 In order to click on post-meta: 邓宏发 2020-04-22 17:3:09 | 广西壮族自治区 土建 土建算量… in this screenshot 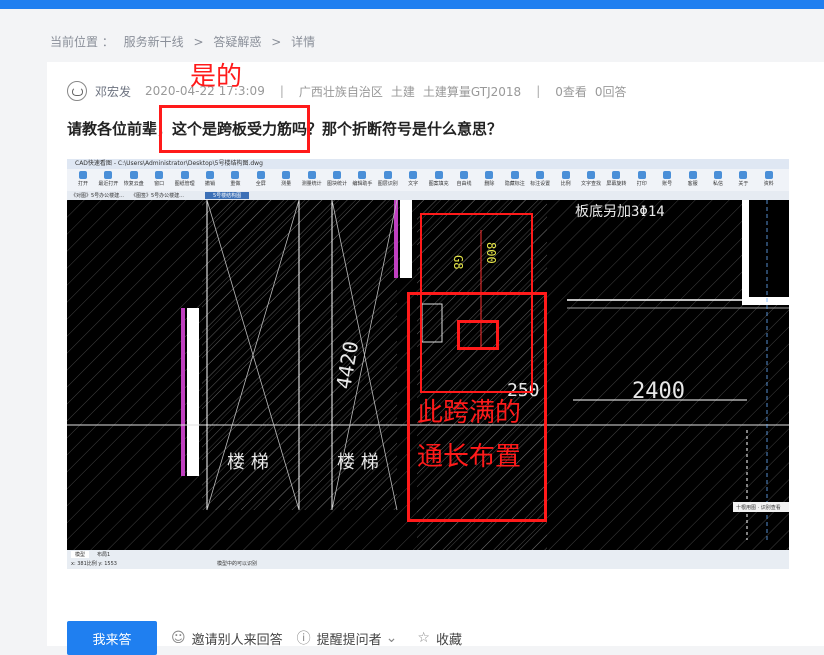, I will do `click(347, 91)`.